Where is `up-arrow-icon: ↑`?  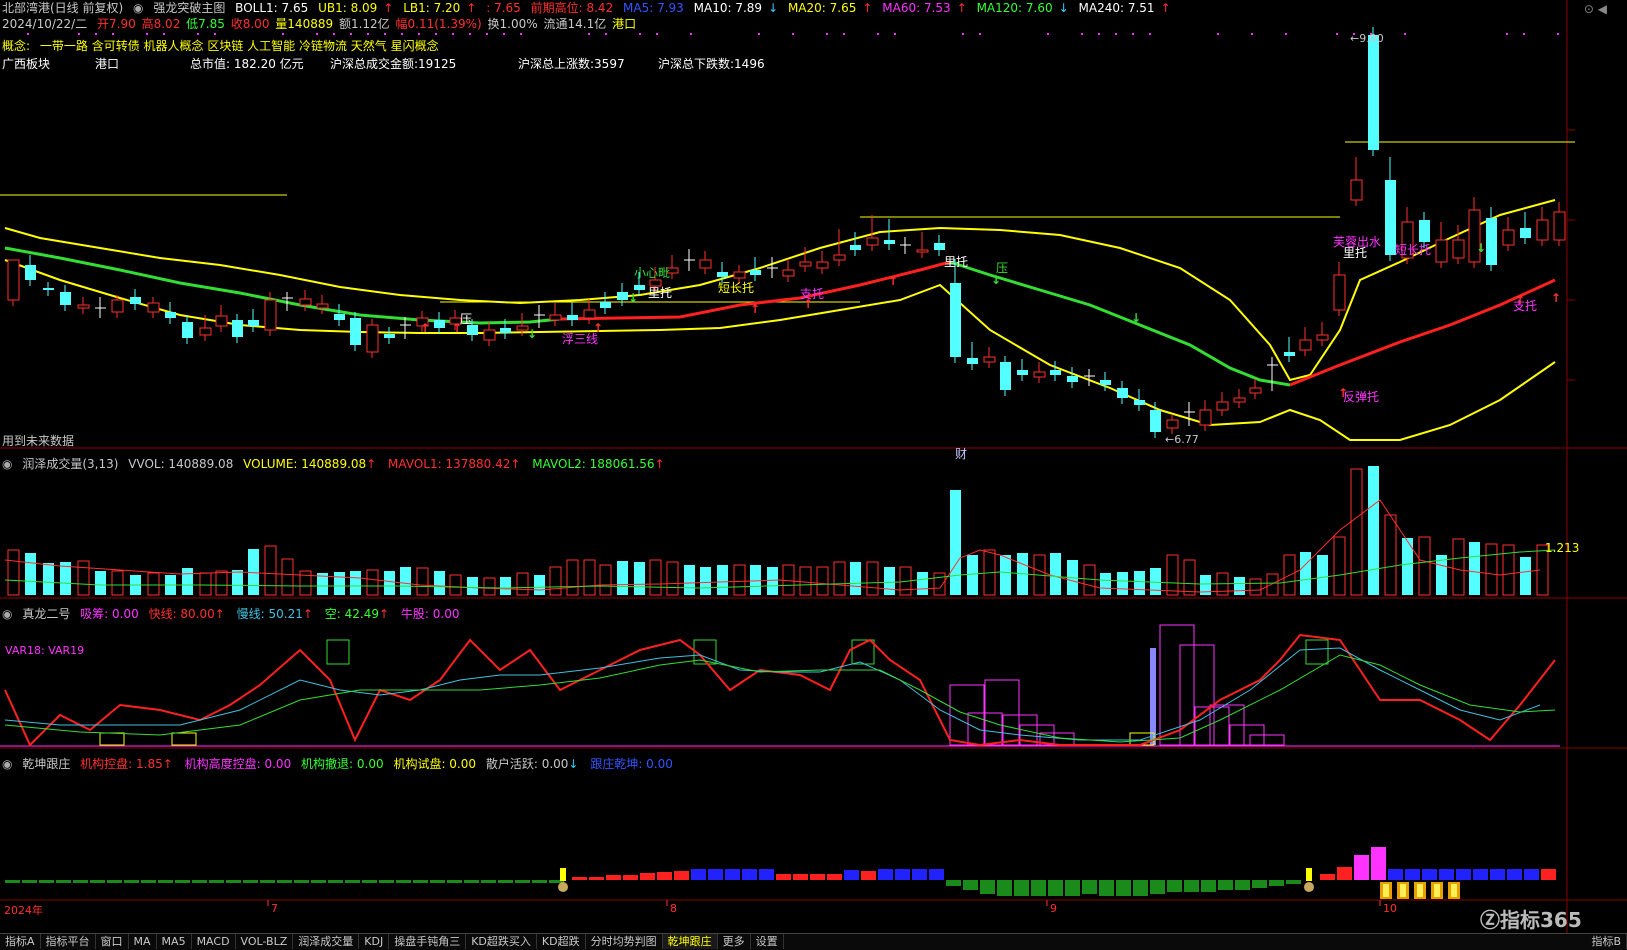 up-arrow-icon: ↑ is located at coordinates (308, 614).